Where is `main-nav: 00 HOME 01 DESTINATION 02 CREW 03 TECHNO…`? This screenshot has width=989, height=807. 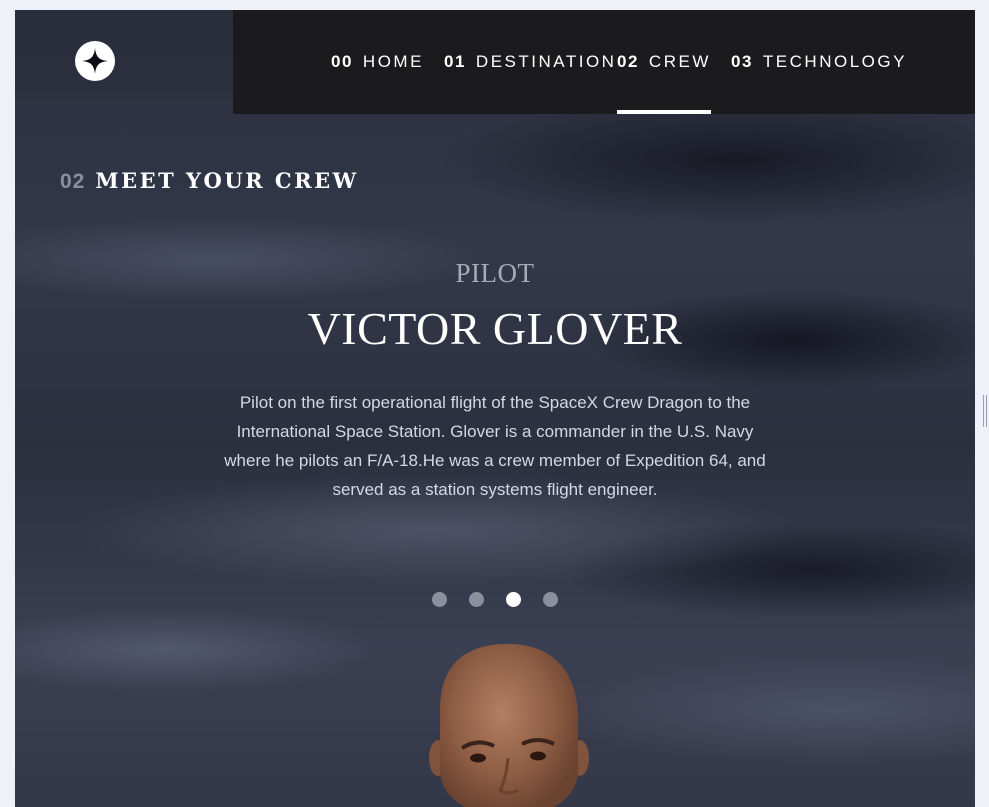 main-nav: 00 HOME 01 DESTINATION 02 CREW 03 TECHNO… is located at coordinates (604, 62).